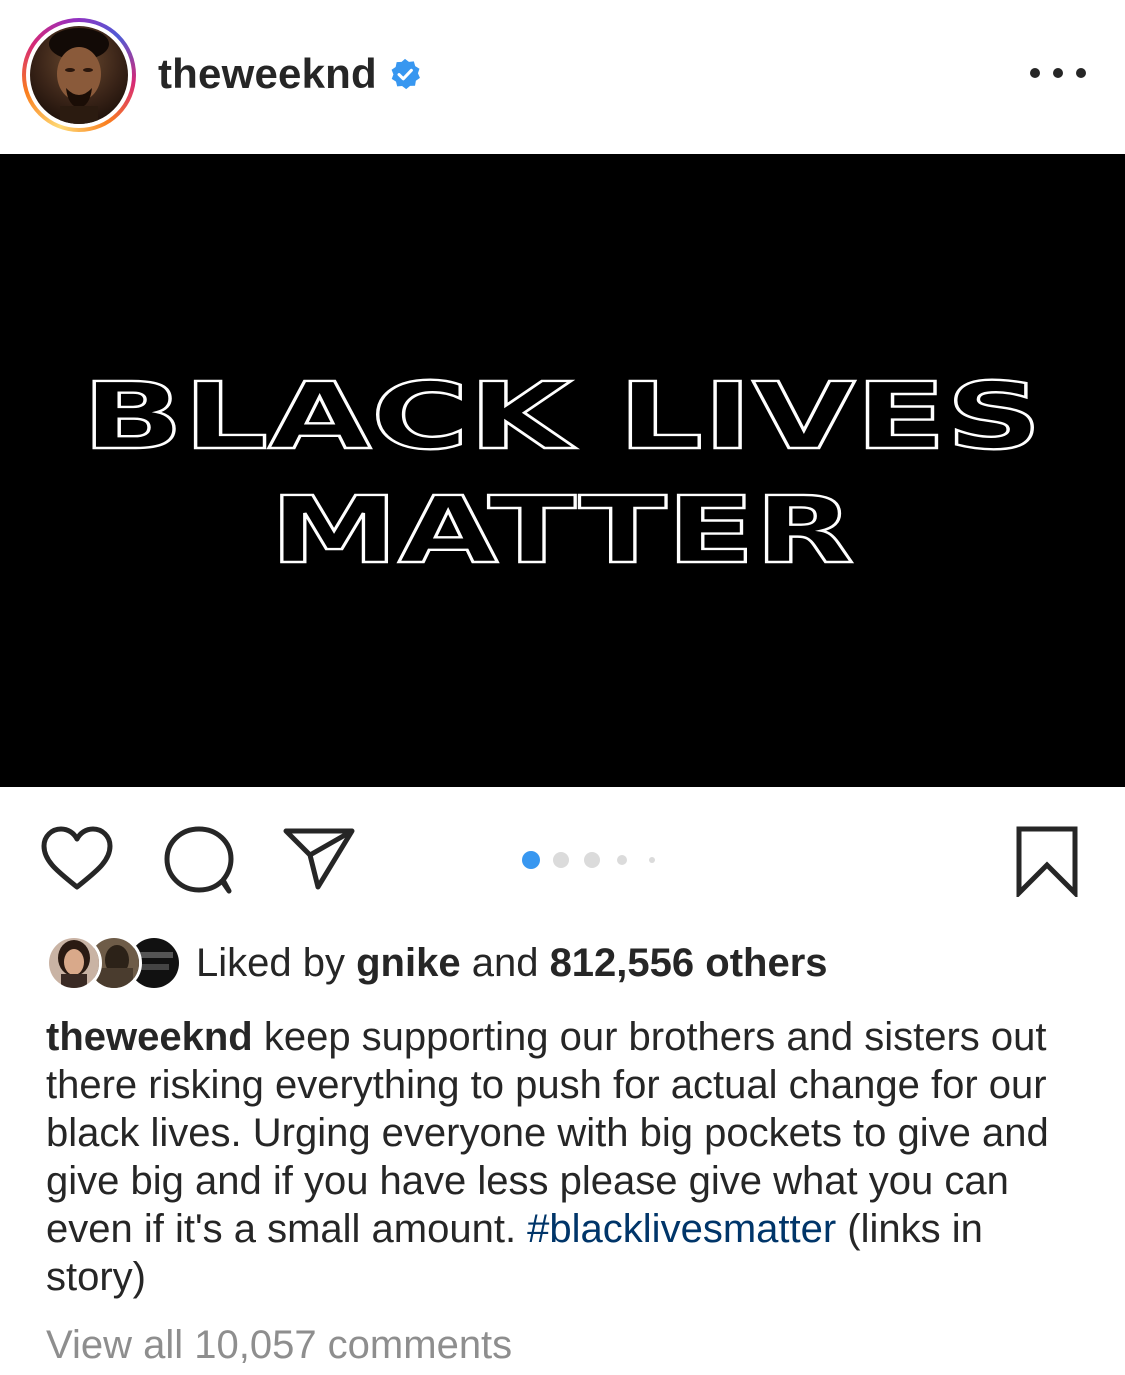 Image resolution: width=1125 pixels, height=1375 pixels. What do you see at coordinates (77, 859) in the screenshot?
I see `heart-icon` at bounding box center [77, 859].